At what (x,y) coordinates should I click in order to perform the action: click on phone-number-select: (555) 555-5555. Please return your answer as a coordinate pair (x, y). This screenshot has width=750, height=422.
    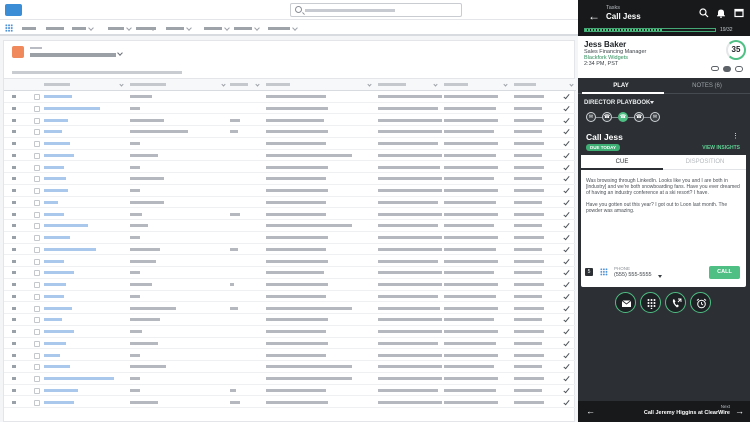
    Looking at the image, I should click on (633, 275).